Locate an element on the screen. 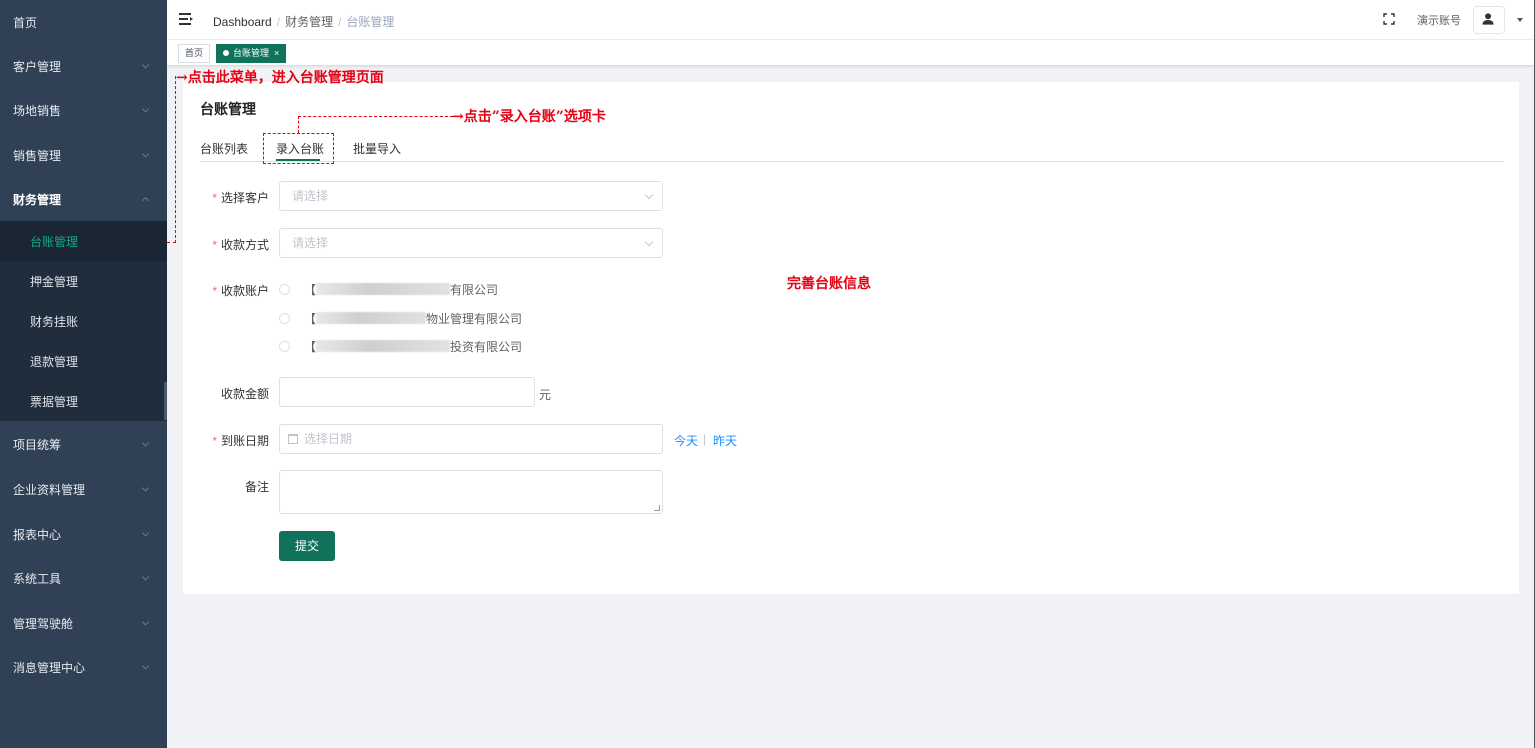 This screenshot has height=748, width=1535. sidebar-subitem-refund: 退款管理 is located at coordinates (83, 361).